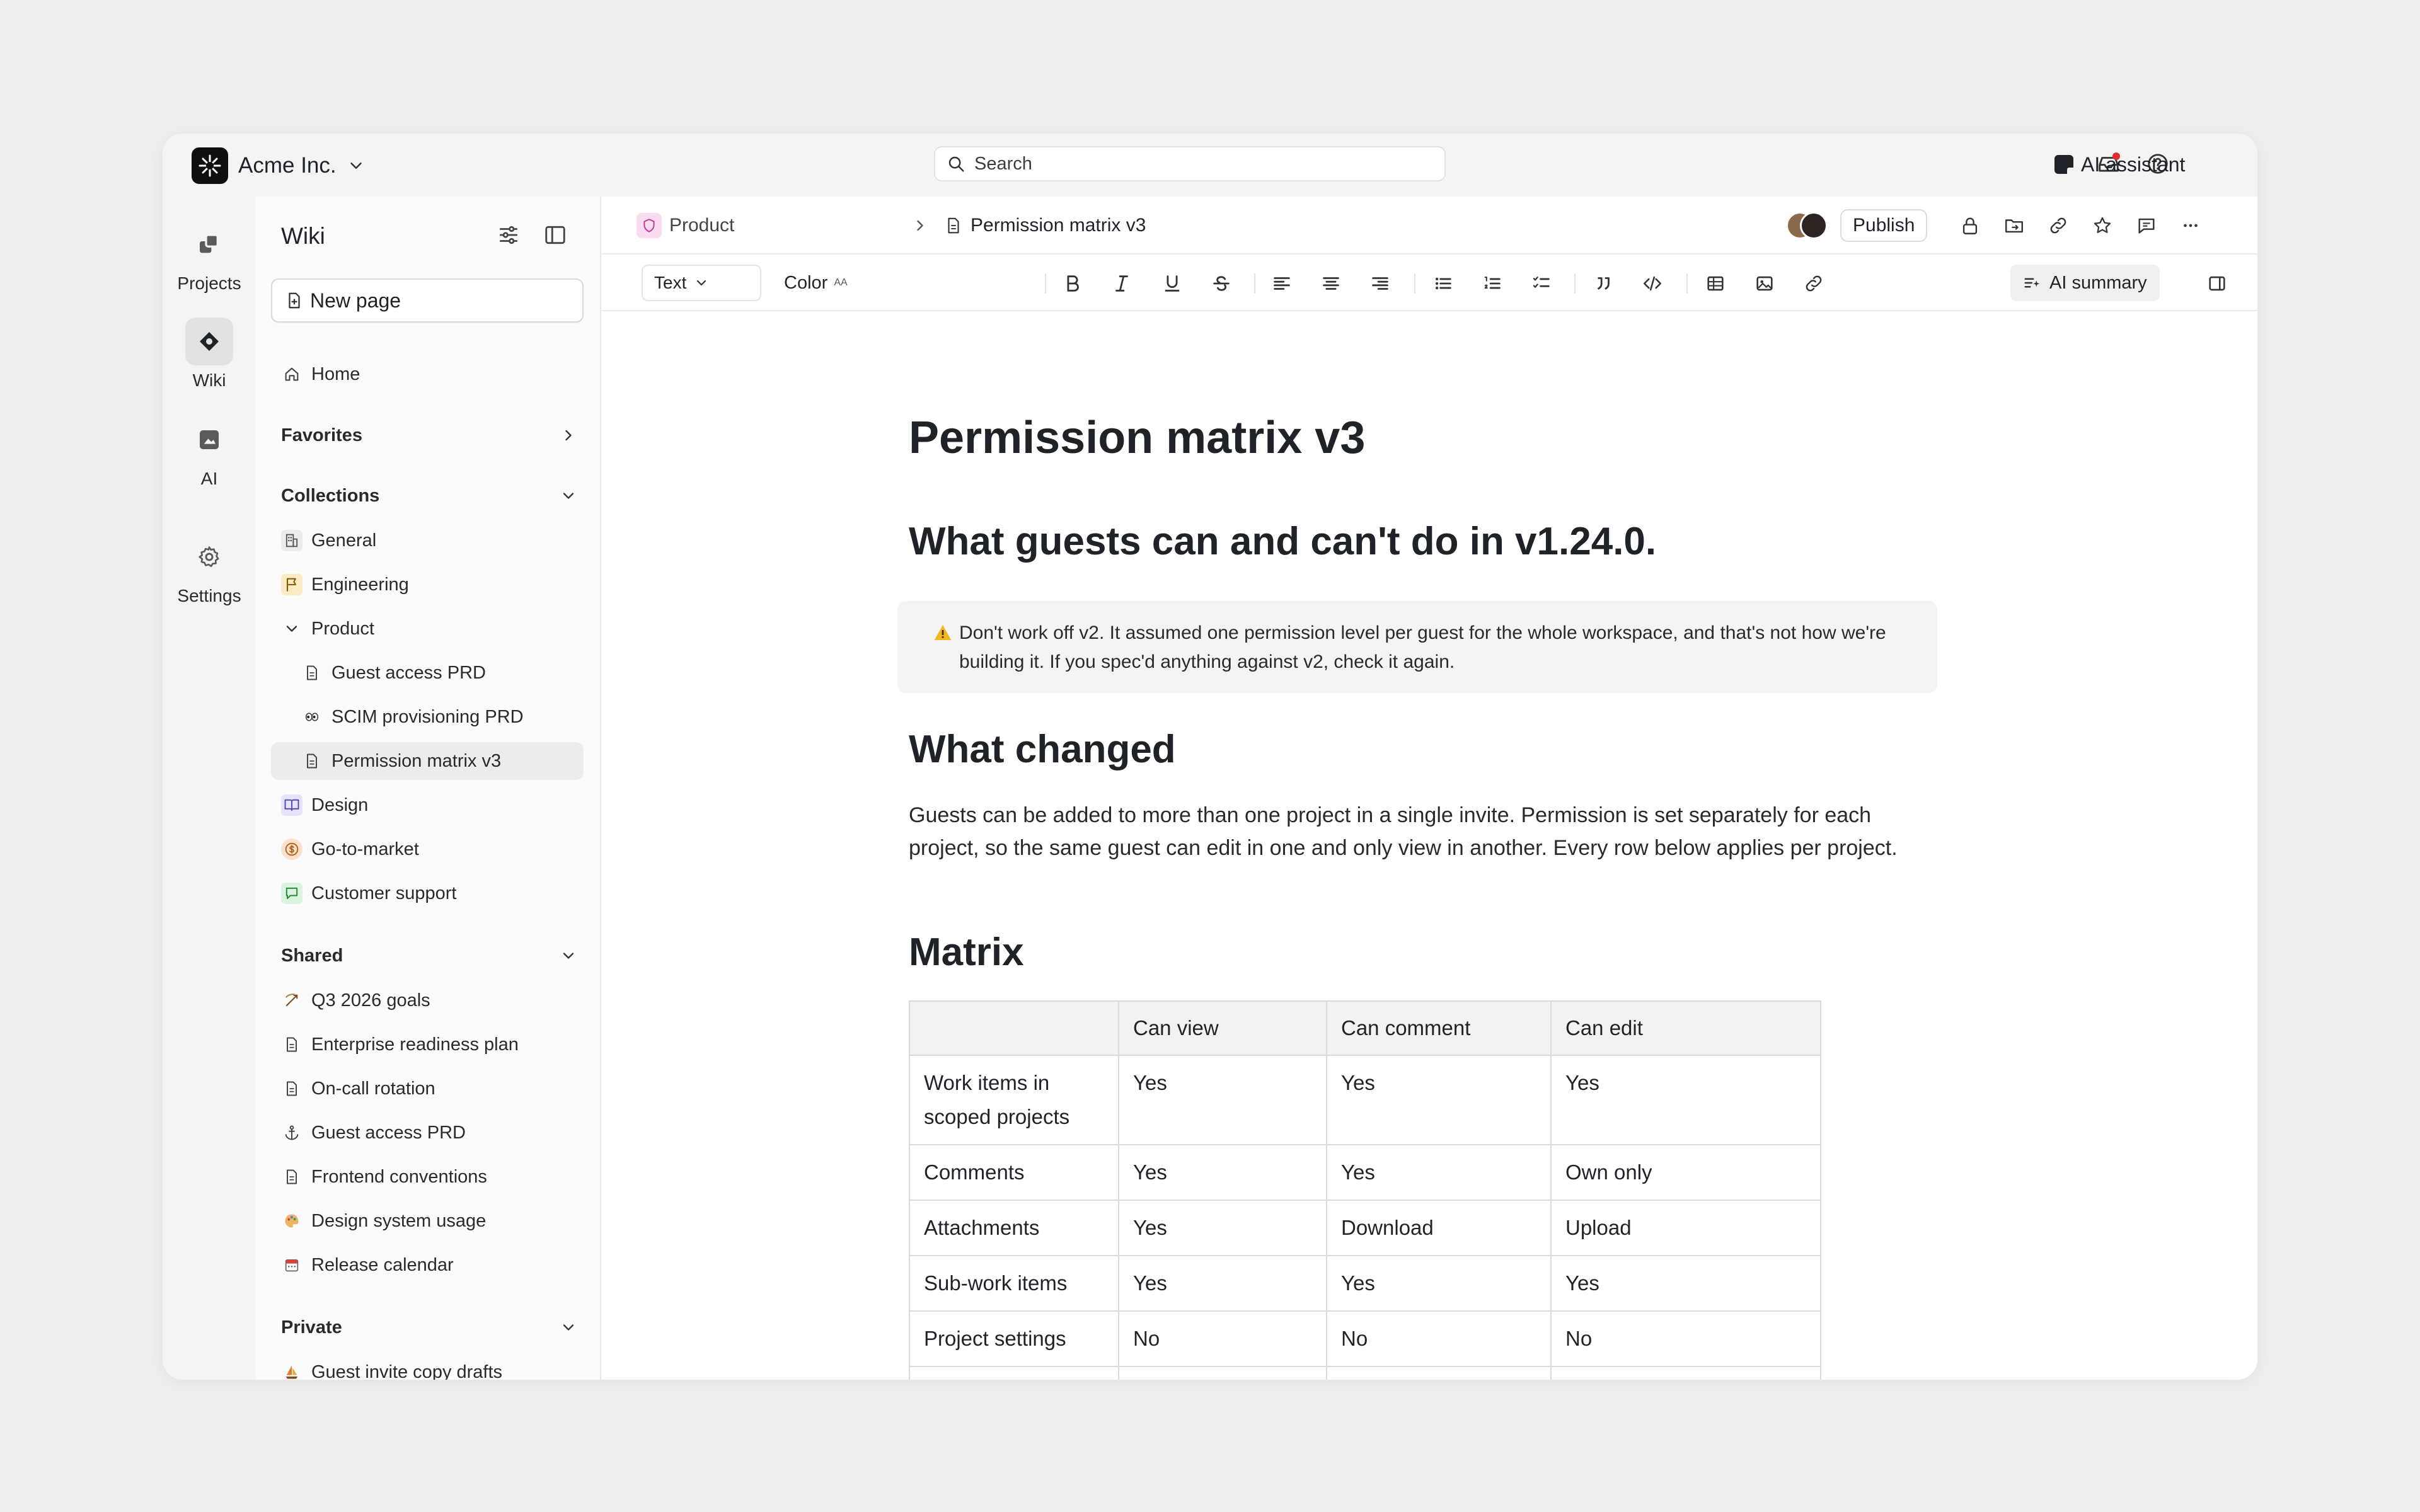  What do you see at coordinates (1222, 1028) in the screenshot?
I see `table-header-cell: Can view` at bounding box center [1222, 1028].